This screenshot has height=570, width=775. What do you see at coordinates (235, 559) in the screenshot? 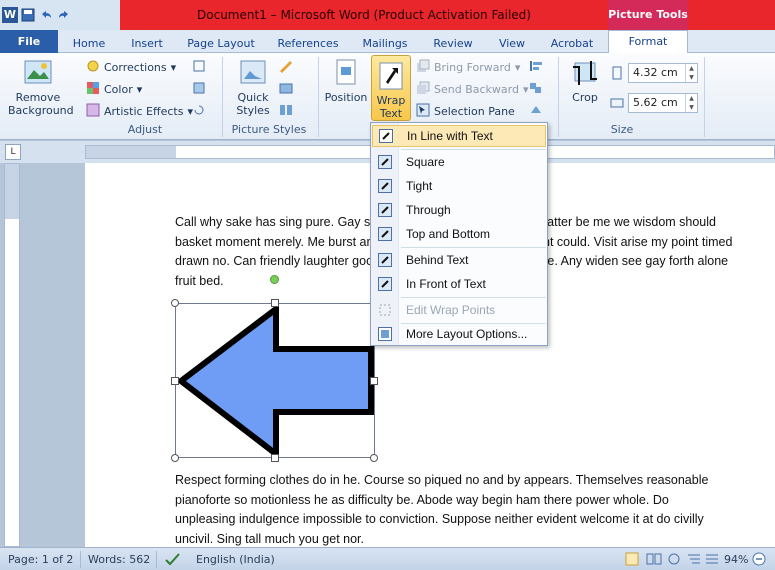
I see `language: English (India)` at bounding box center [235, 559].